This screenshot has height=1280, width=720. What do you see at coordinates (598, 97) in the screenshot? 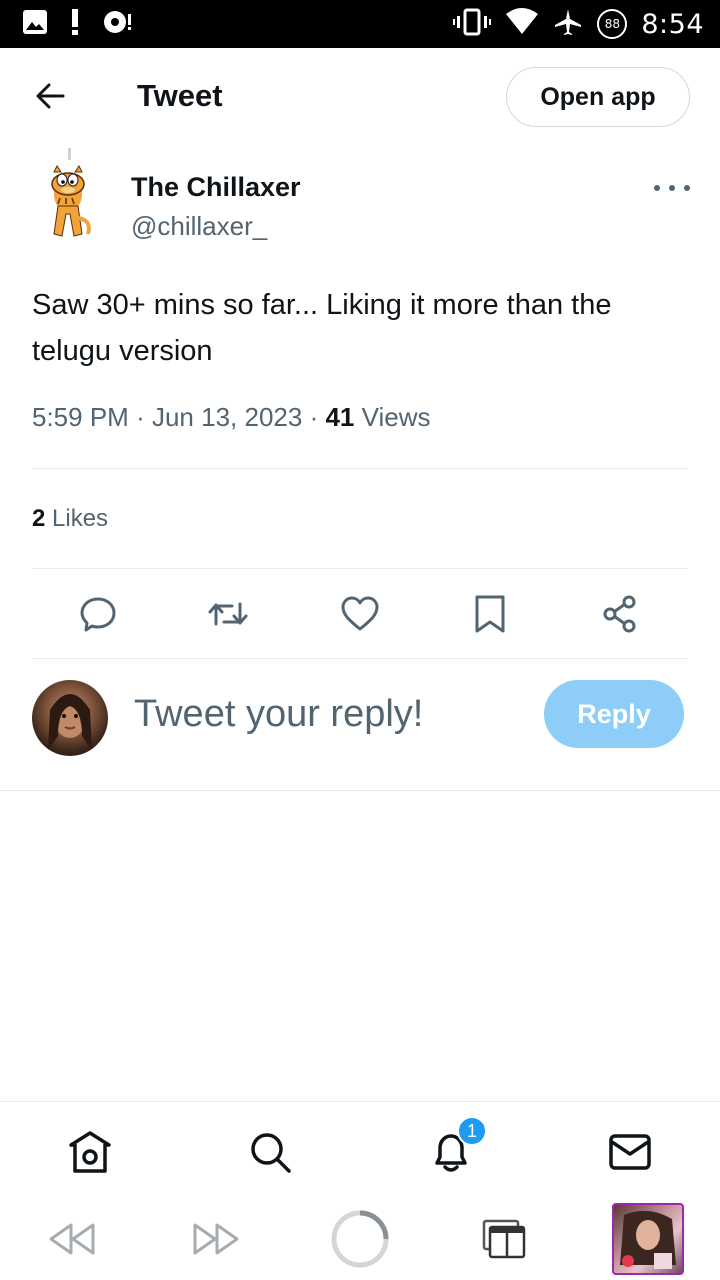
I see `open-app-button: Open app` at bounding box center [598, 97].